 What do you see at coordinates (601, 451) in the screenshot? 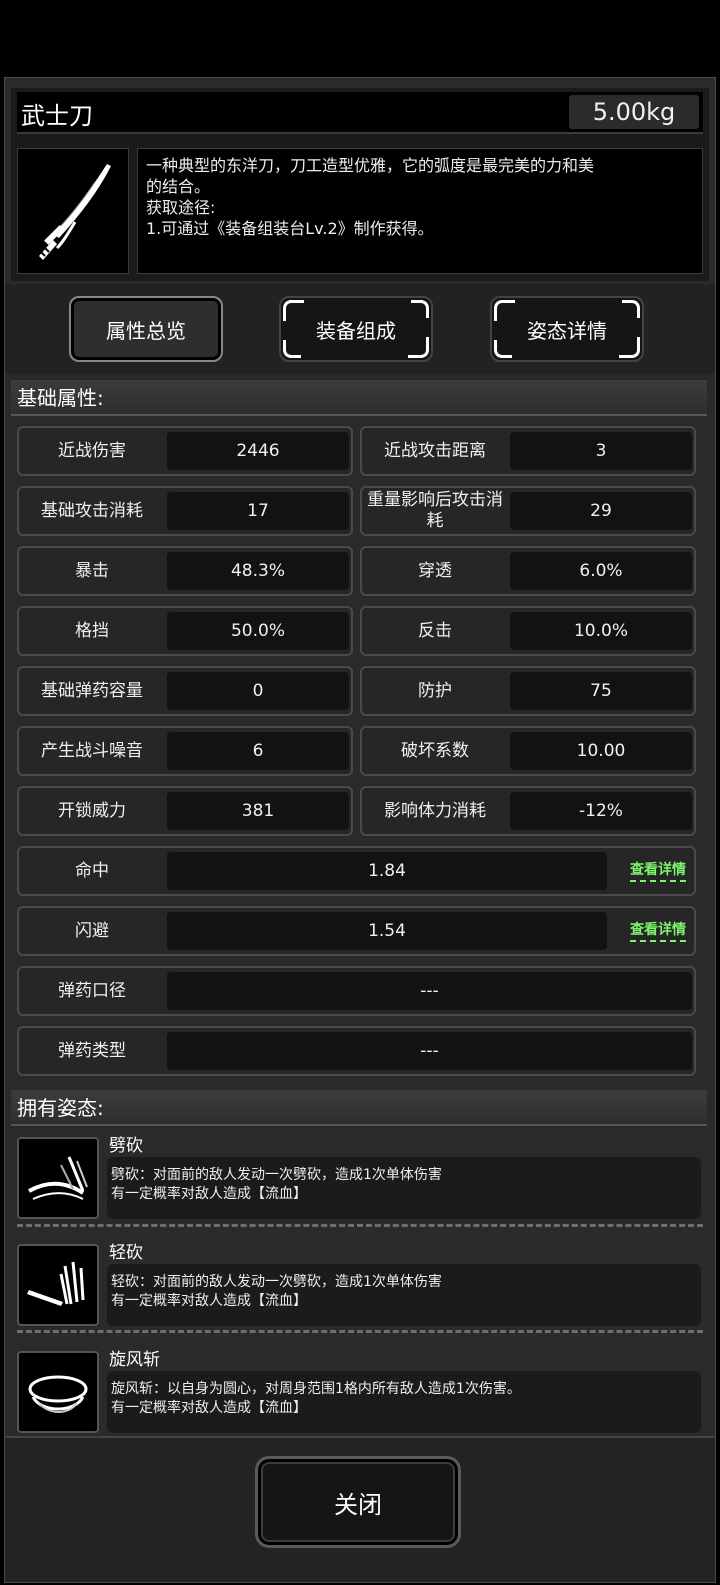
I see `stat-value: 3` at bounding box center [601, 451].